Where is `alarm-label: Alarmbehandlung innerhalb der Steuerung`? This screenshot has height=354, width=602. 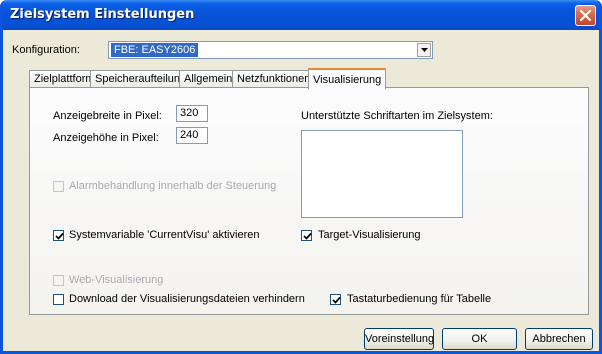
alarm-label: Alarmbehandlung innerhalb der Steuerung is located at coordinates (173, 186).